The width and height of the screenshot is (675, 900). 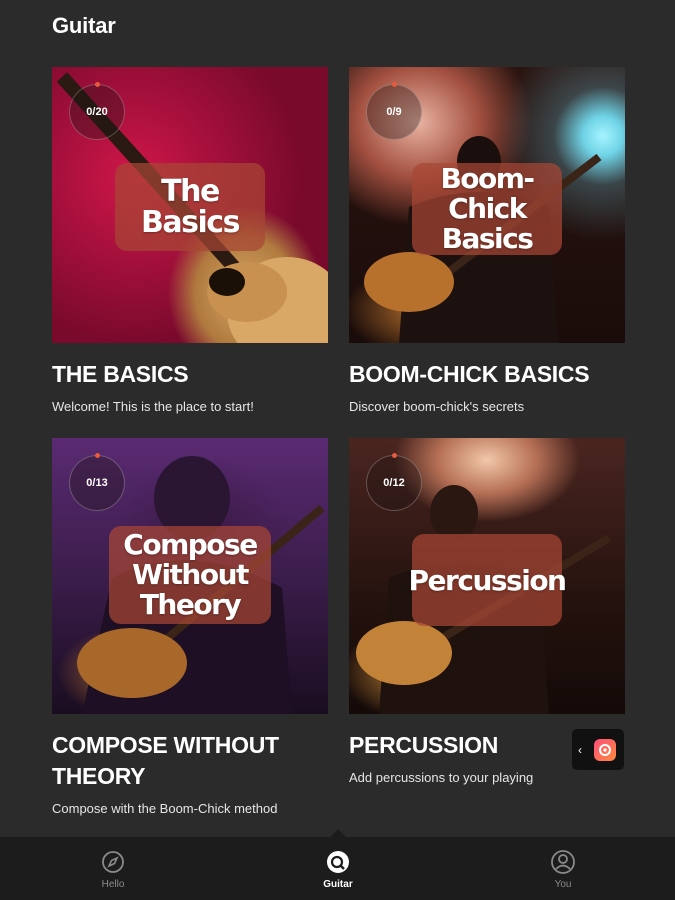 I want to click on progress-ring: 0/12, so click(x=394, y=482).